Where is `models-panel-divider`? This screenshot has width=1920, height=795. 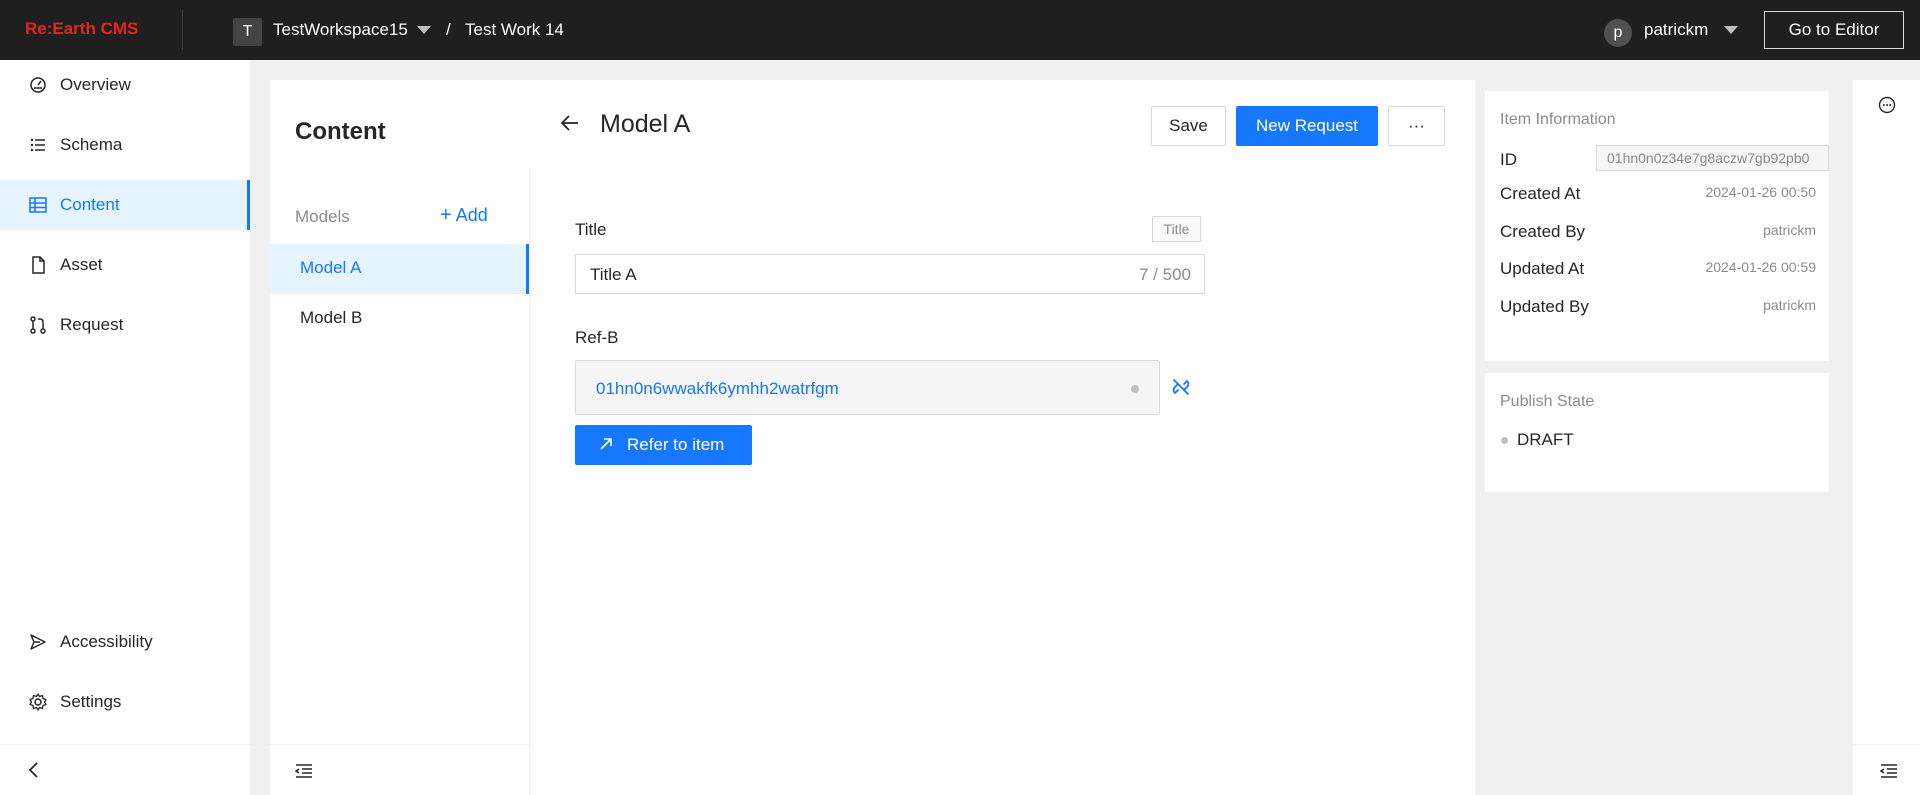
models-panel-divider is located at coordinates (529, 481).